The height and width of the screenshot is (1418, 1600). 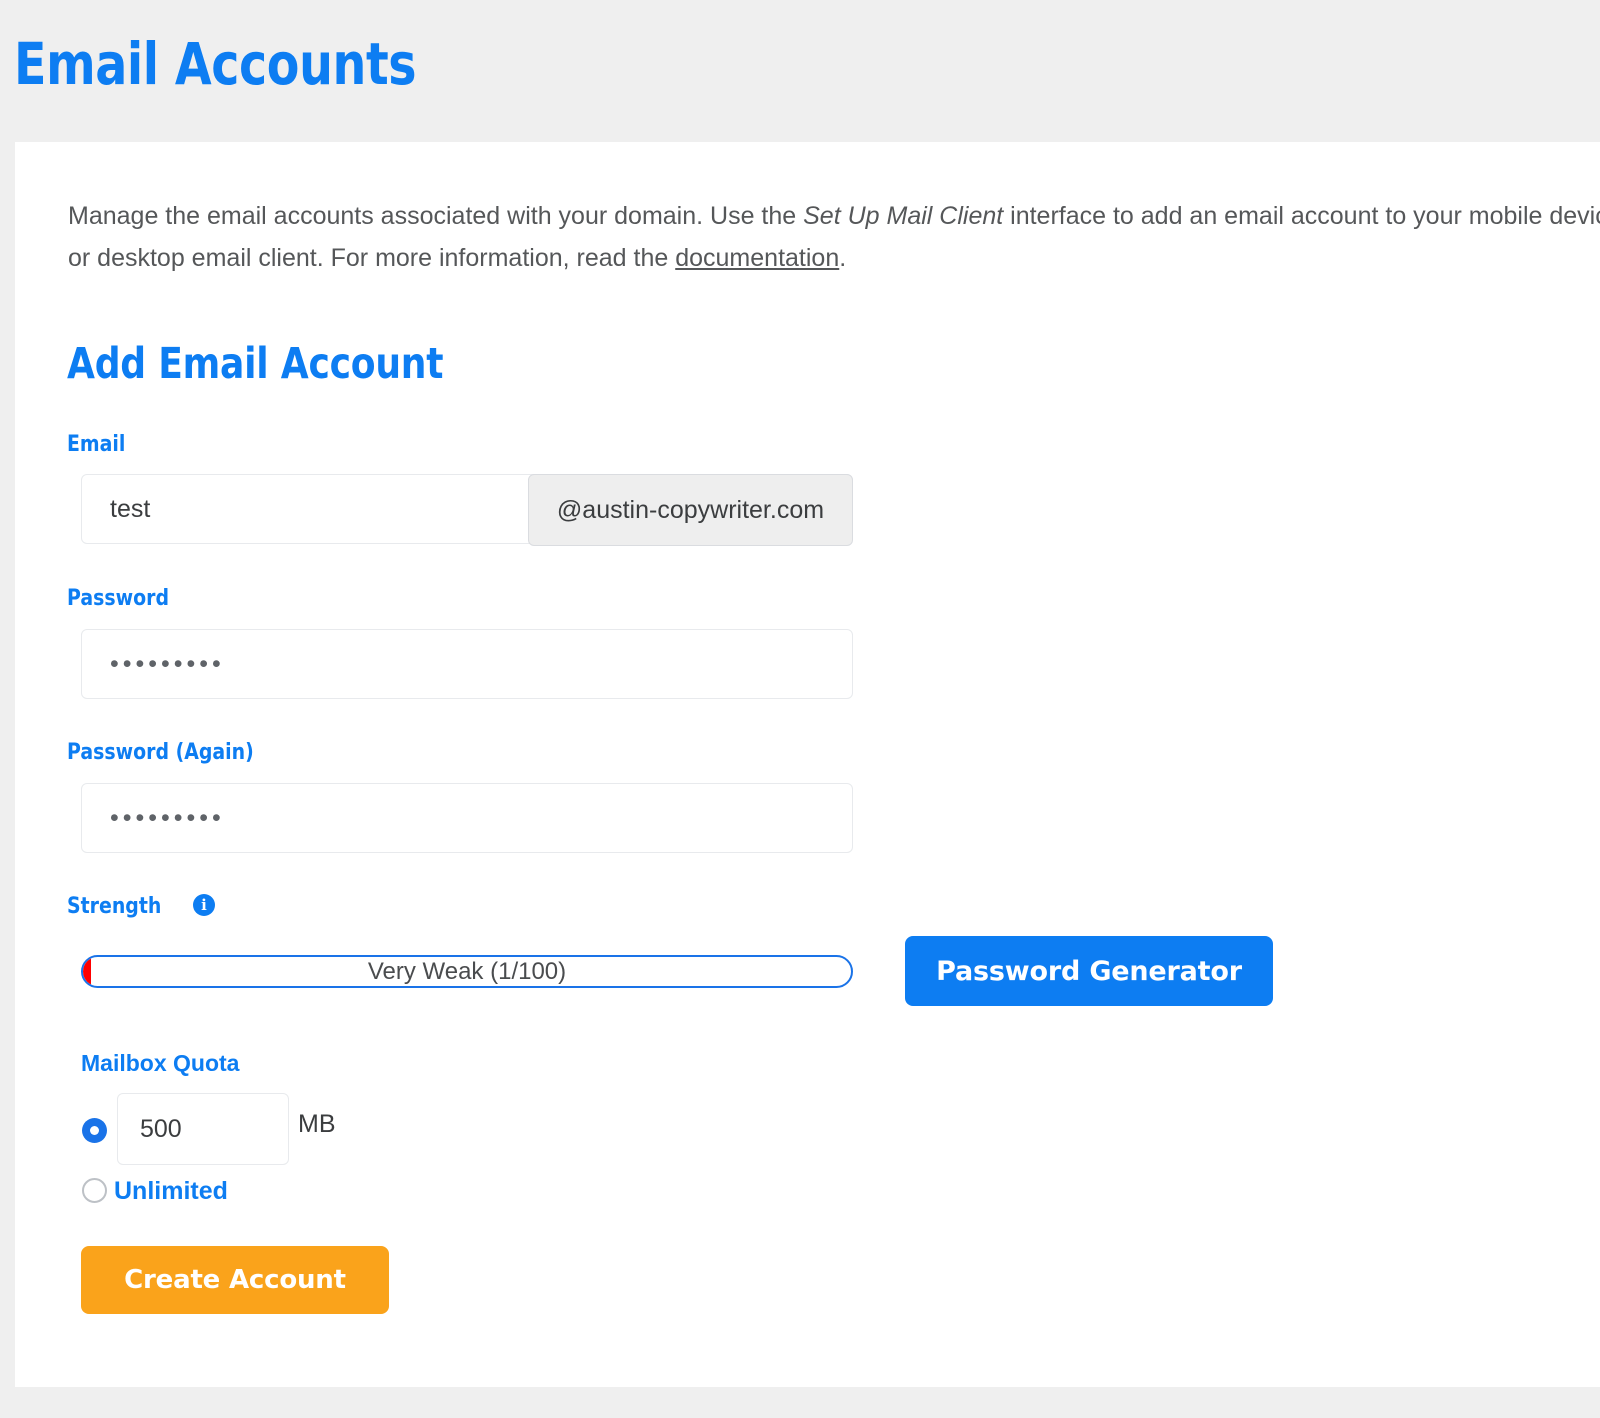 What do you see at coordinates (114, 906) in the screenshot?
I see `strength-label: Strength` at bounding box center [114, 906].